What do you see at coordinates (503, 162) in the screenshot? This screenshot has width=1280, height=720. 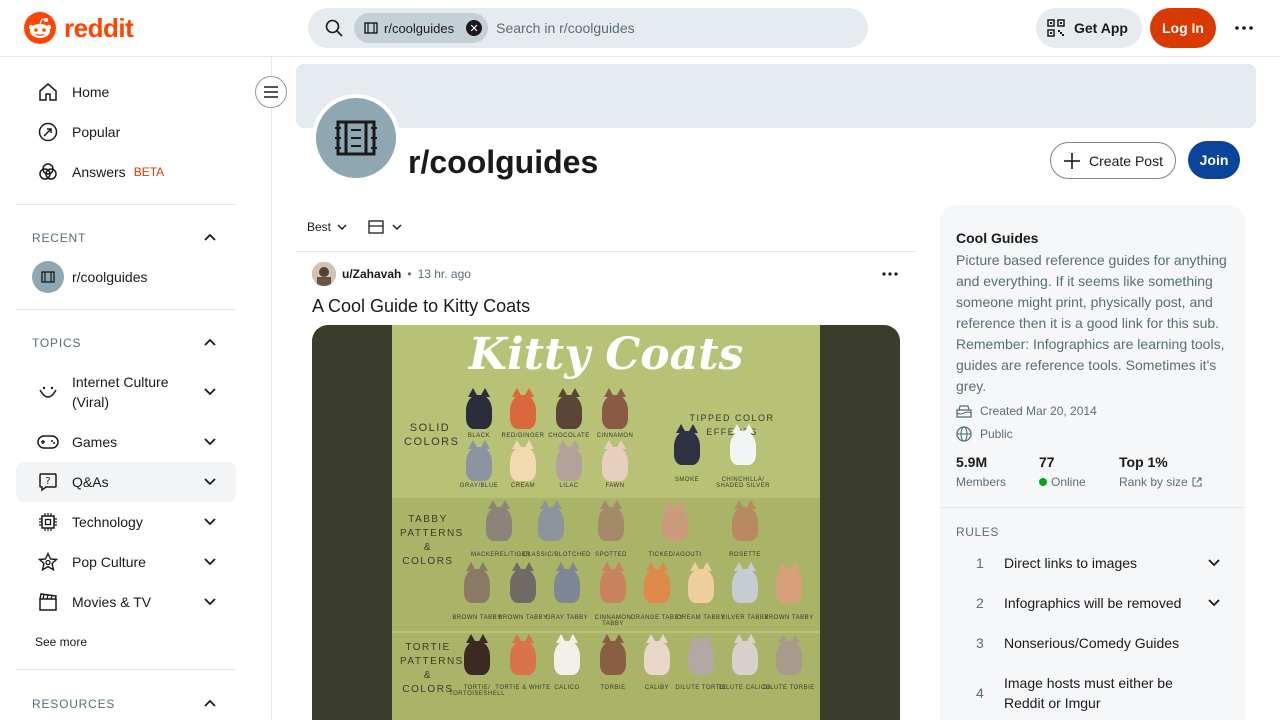 I see `community-title: r/coolguides` at bounding box center [503, 162].